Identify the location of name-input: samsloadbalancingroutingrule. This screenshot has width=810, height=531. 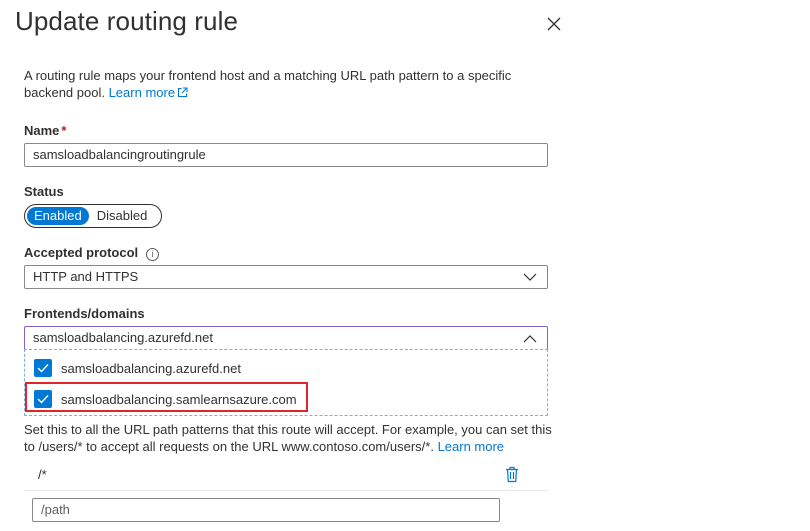
(286, 155).